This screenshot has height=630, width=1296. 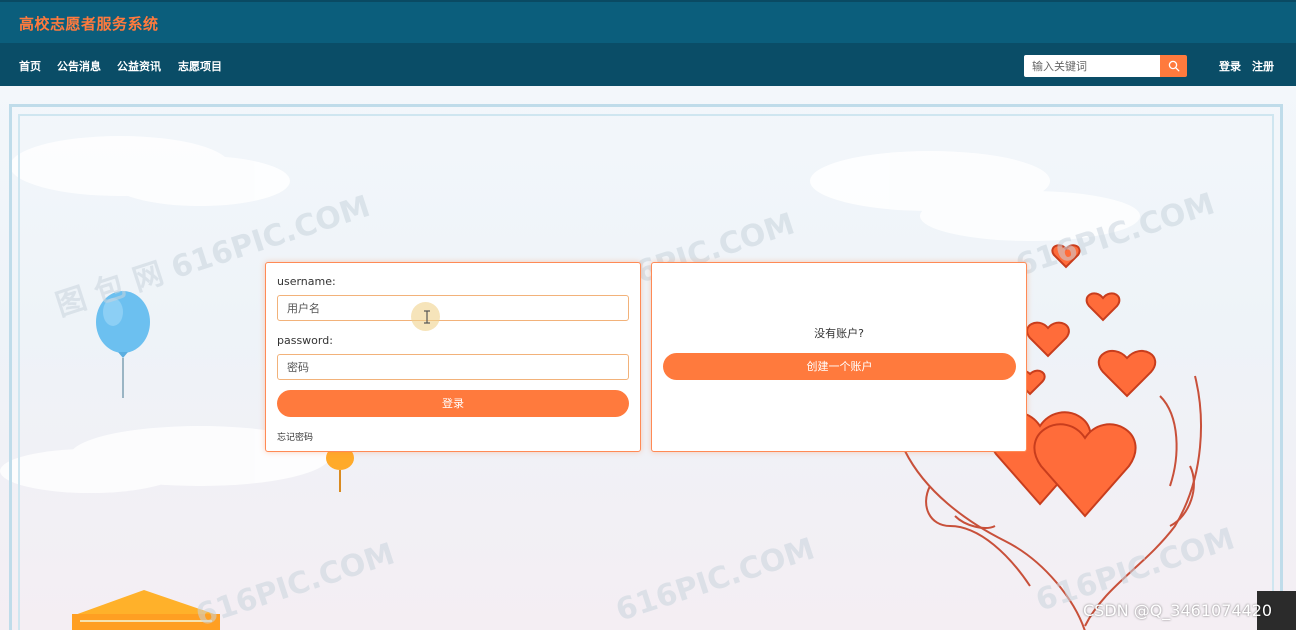 I want to click on no-account-text: 没有账户?, so click(x=839, y=333).